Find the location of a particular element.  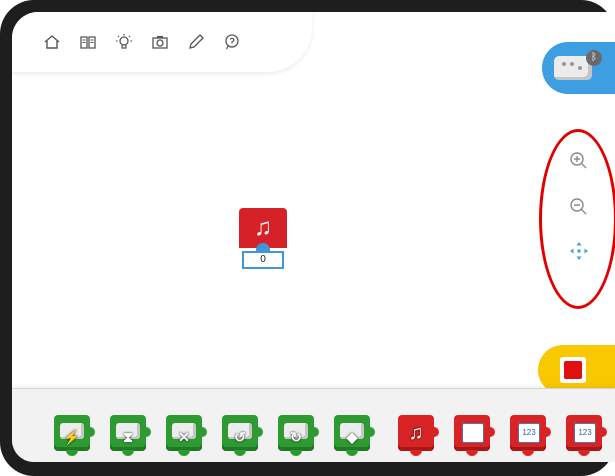

sound-block: ♫ is located at coordinates (418, 435).